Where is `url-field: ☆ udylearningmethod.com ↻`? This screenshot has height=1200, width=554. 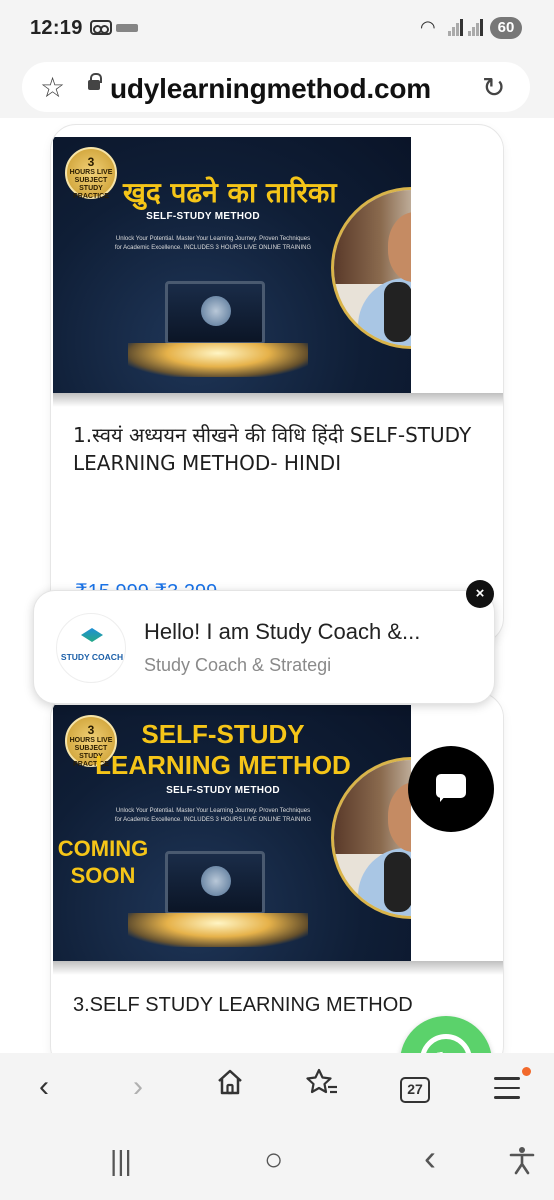
url-field: ☆ udylearningmethod.com ↻ is located at coordinates (276, 87).